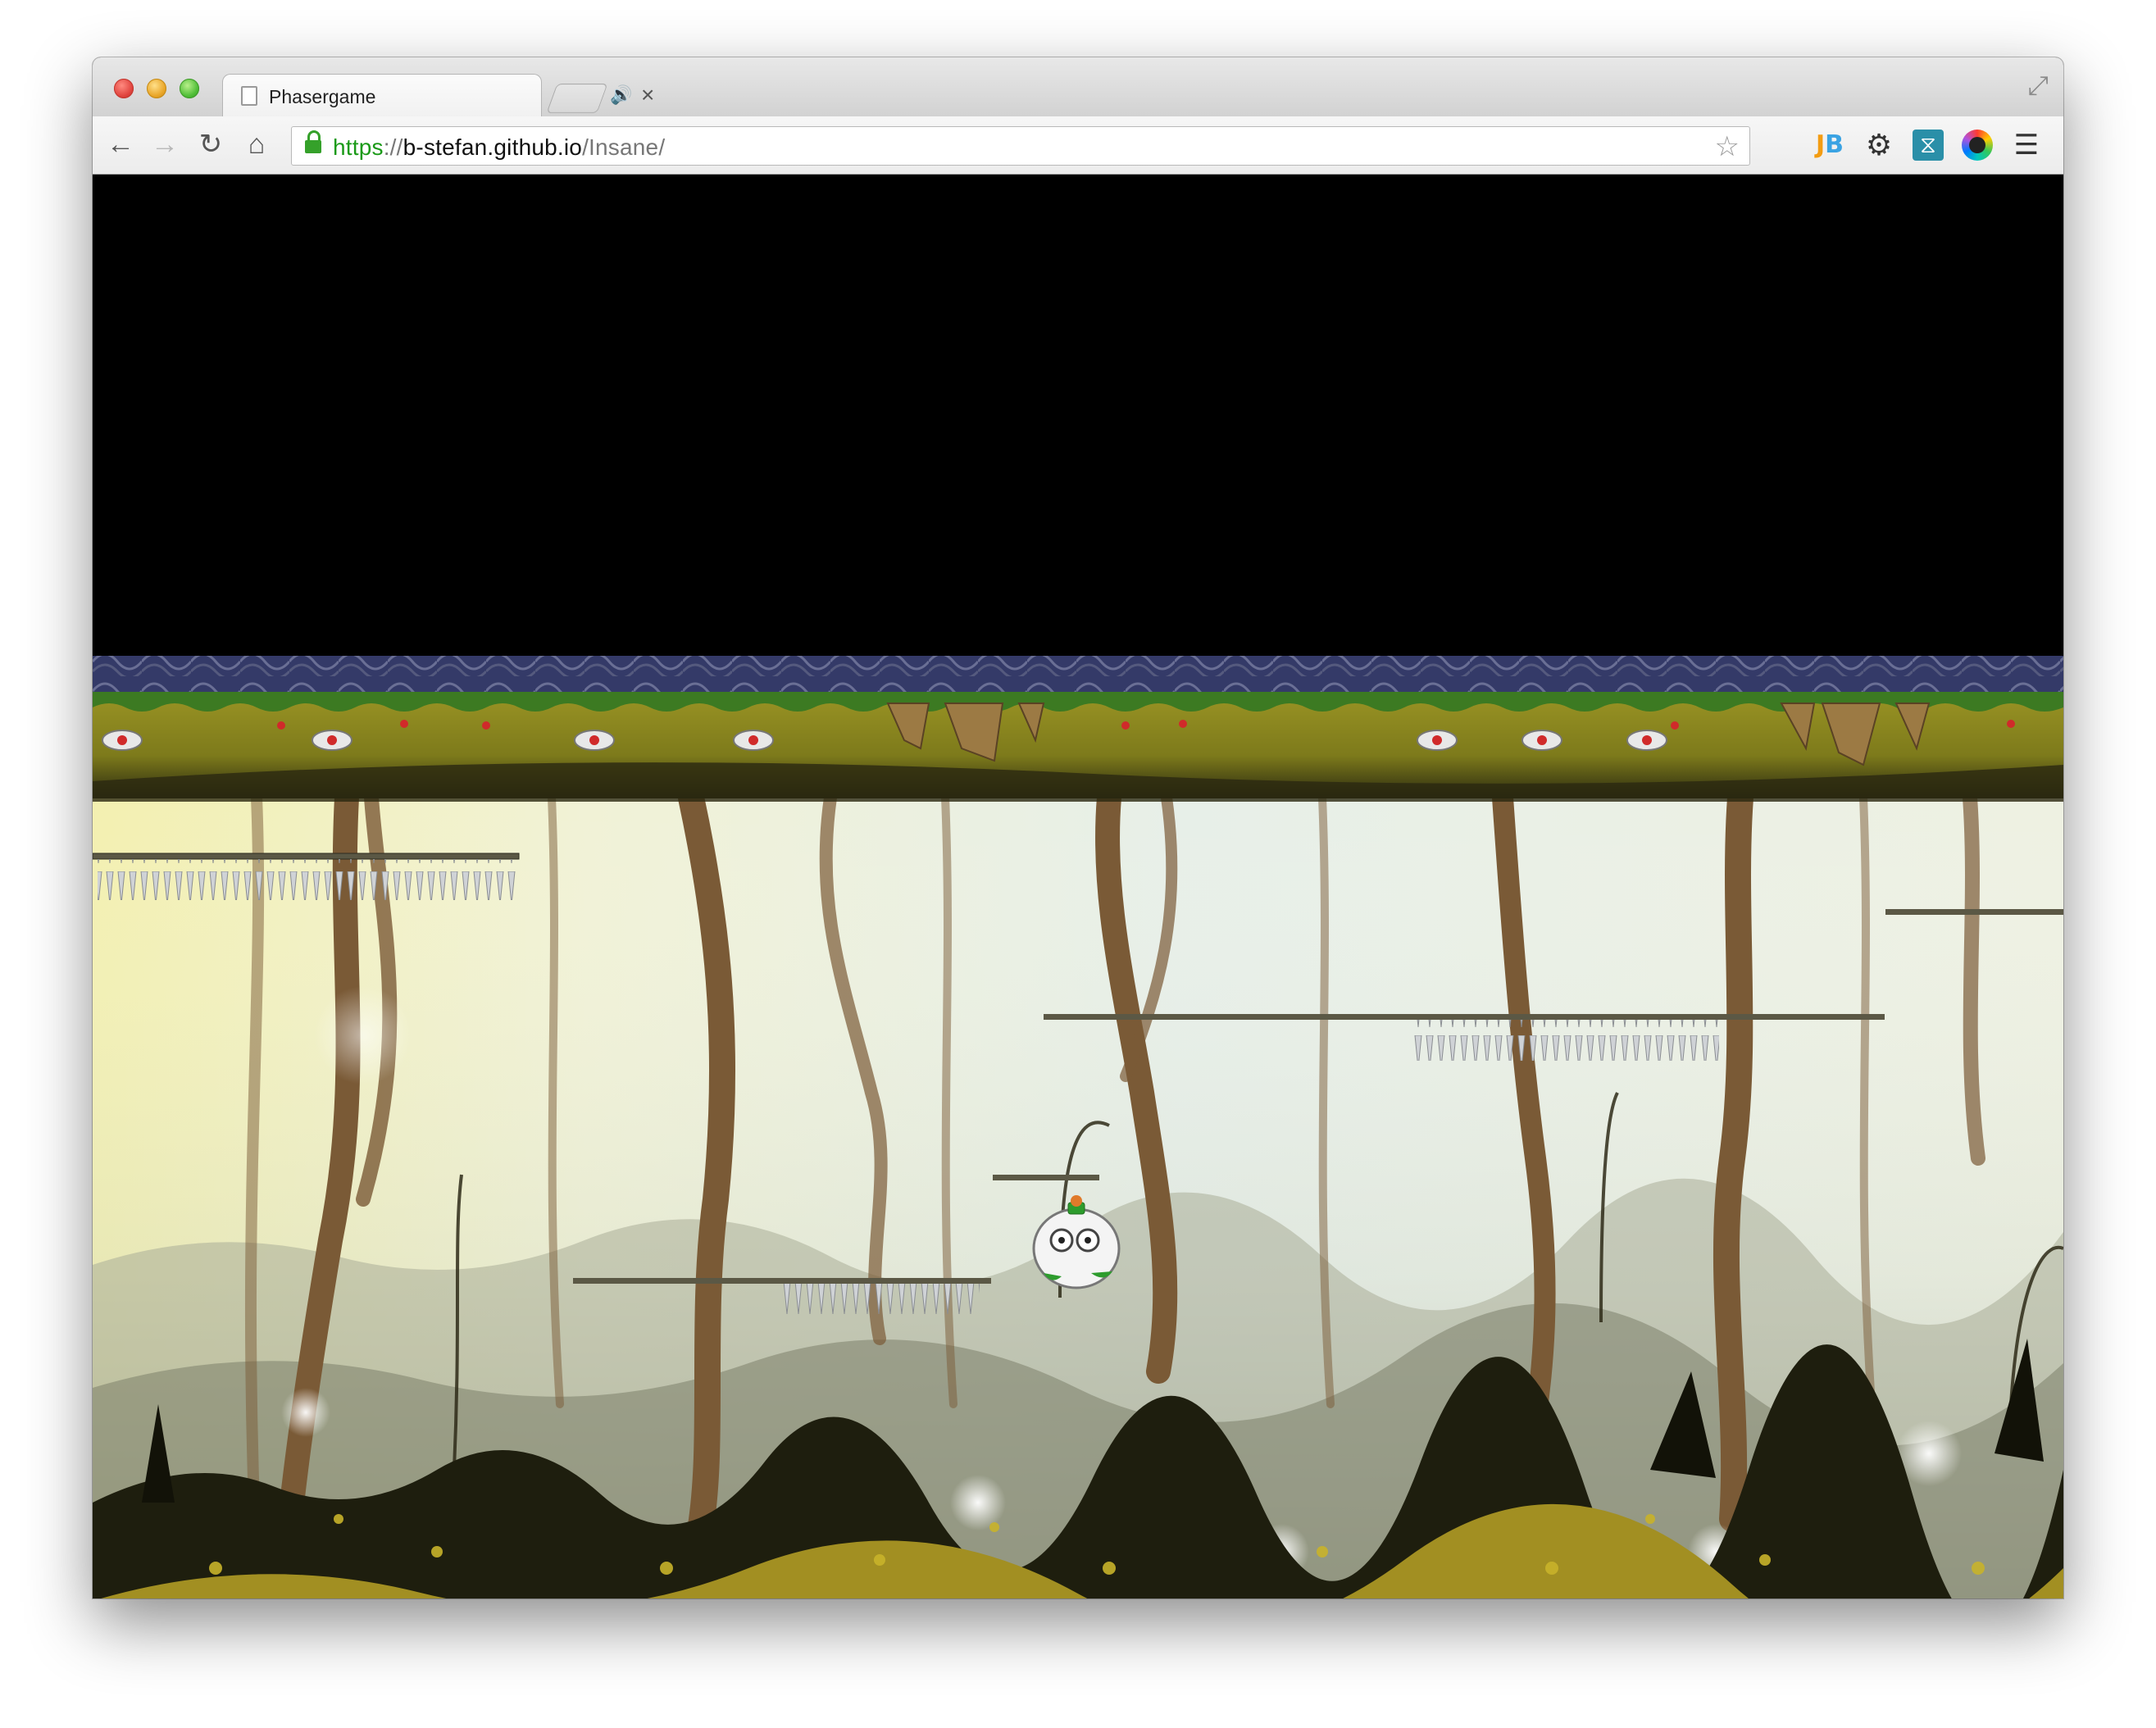  Describe the element at coordinates (1977, 145) in the screenshot. I see `color-picker-icon` at that location.